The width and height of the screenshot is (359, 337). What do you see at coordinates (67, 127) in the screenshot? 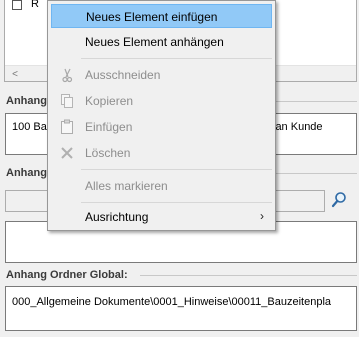
I see `paste-icon` at bounding box center [67, 127].